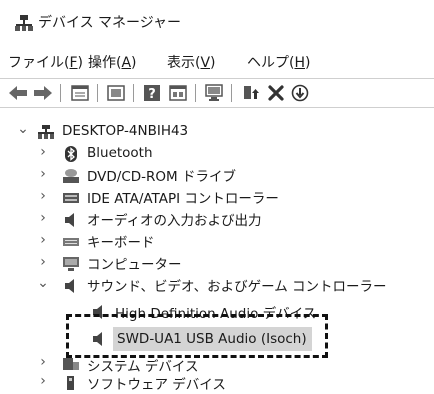 This screenshot has height=394, width=434. Describe the element at coordinates (71, 264) in the screenshot. I see `computer-icon` at that location.